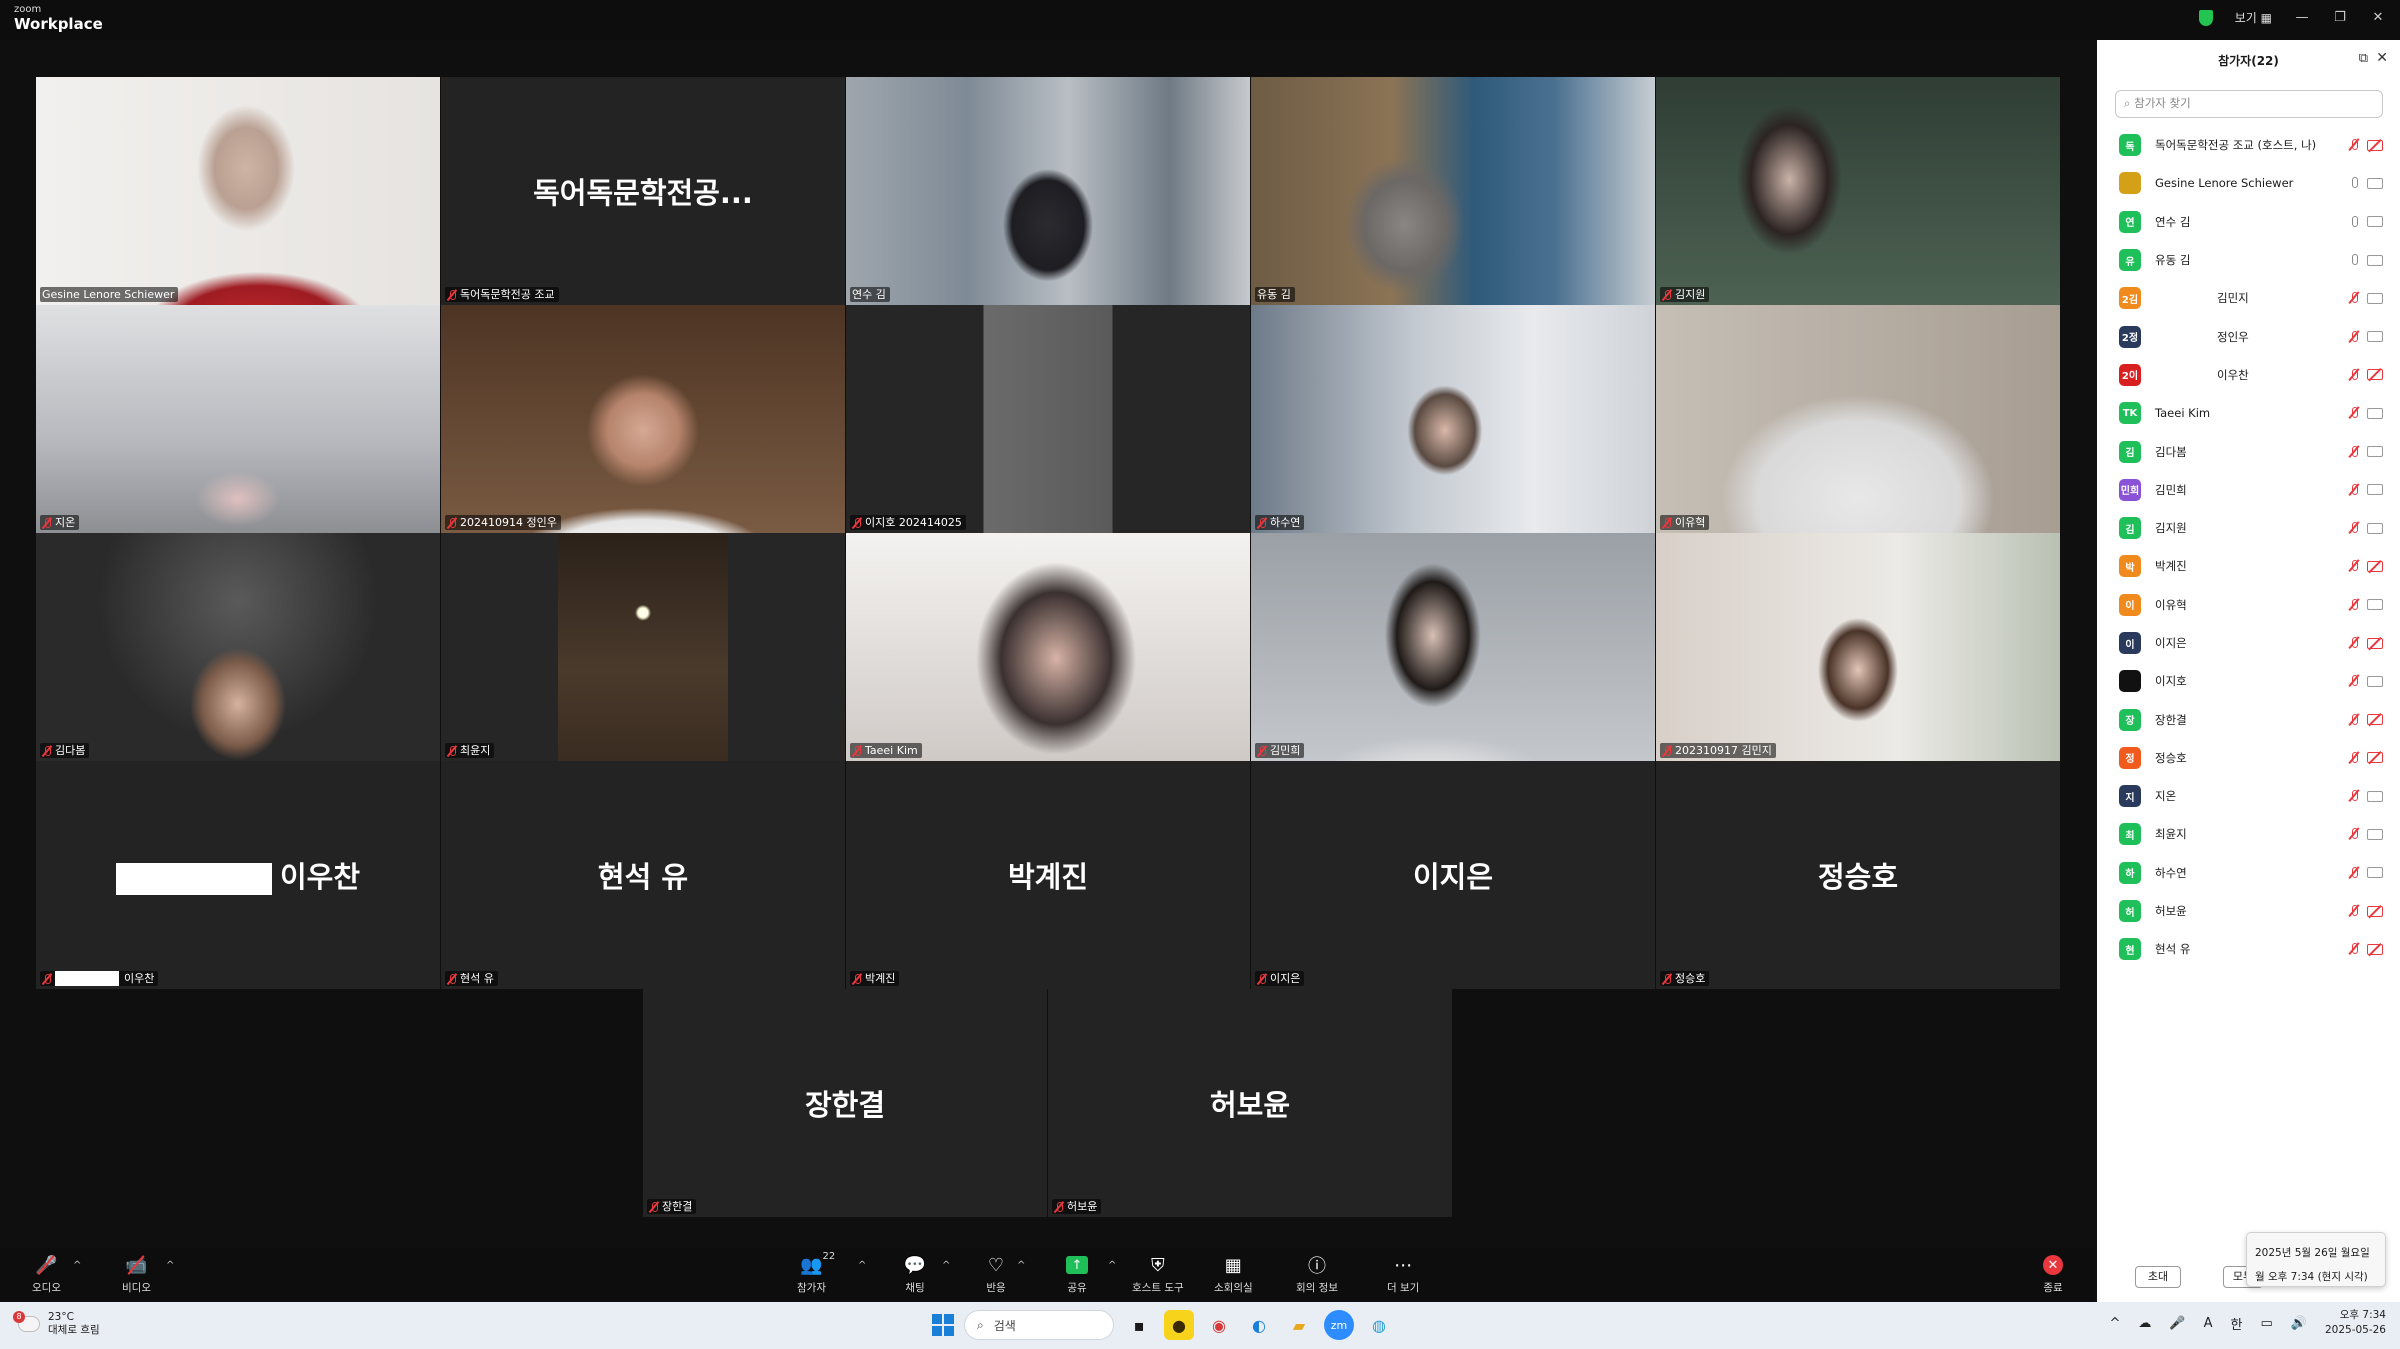 This screenshot has width=2400, height=1349. What do you see at coordinates (2248, 719) in the screenshot?
I see `participant-row: 장 장한결` at bounding box center [2248, 719].